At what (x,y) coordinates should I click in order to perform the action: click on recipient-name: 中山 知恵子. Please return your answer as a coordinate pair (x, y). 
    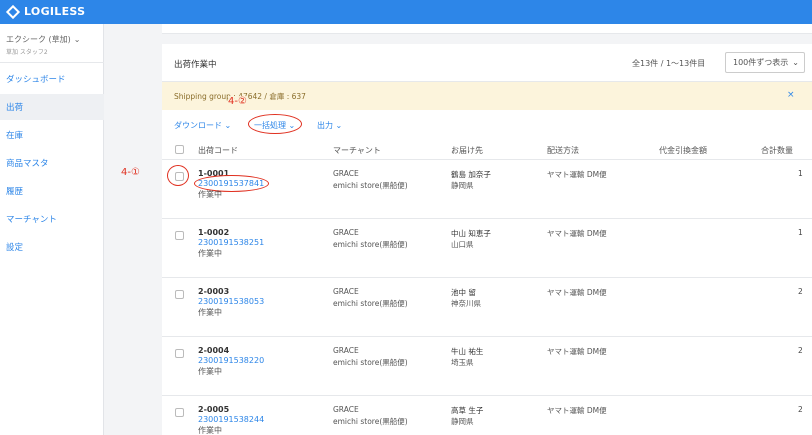
    Looking at the image, I should click on (471, 233).